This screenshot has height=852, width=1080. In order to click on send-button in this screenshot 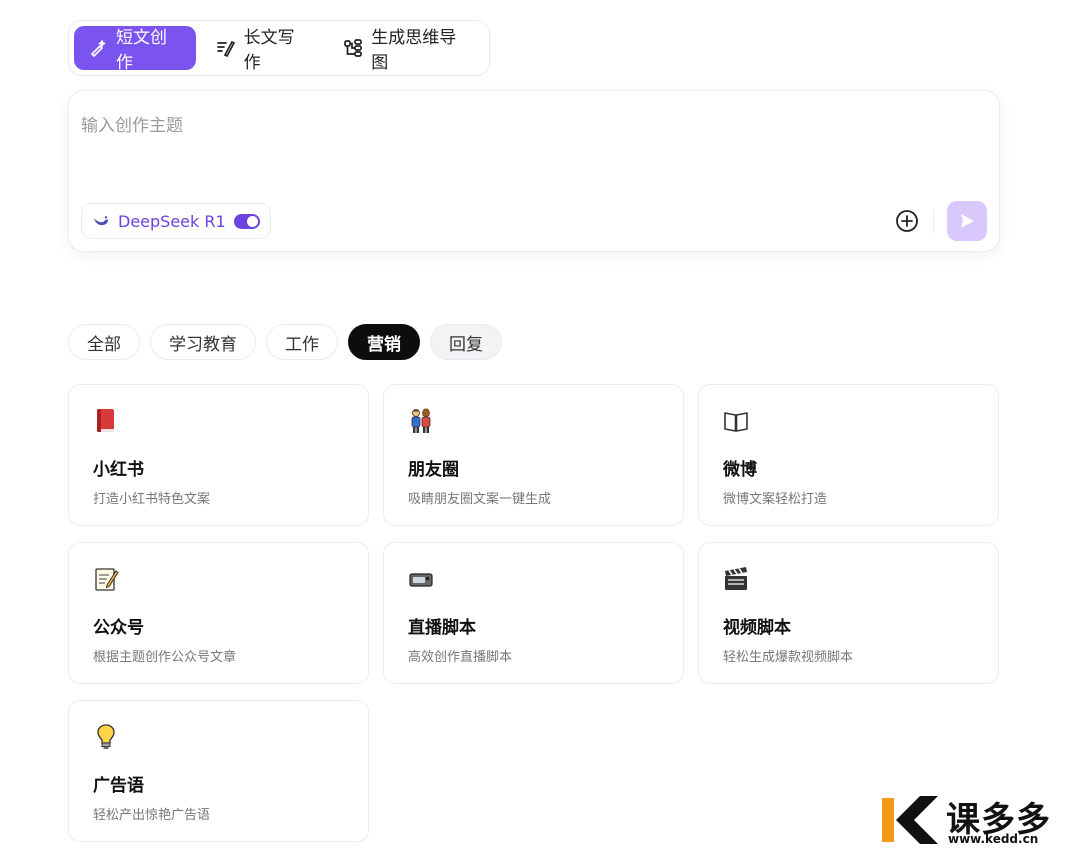, I will do `click(967, 221)`.